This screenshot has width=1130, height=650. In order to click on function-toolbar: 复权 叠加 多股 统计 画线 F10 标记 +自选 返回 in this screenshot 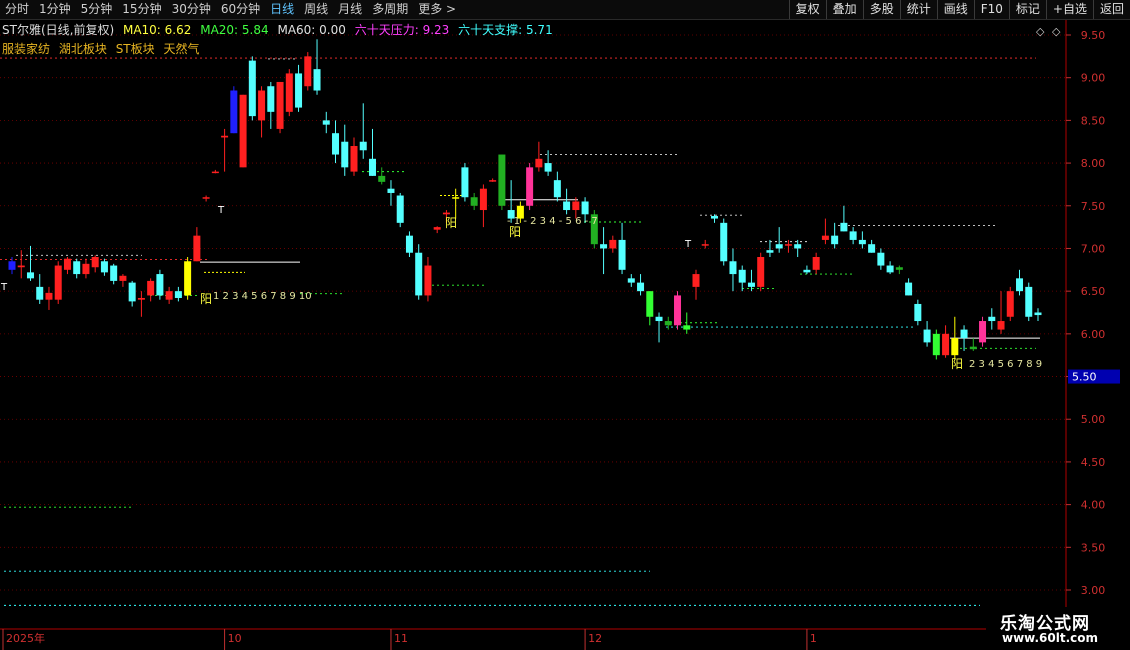, I will do `click(959, 9)`.